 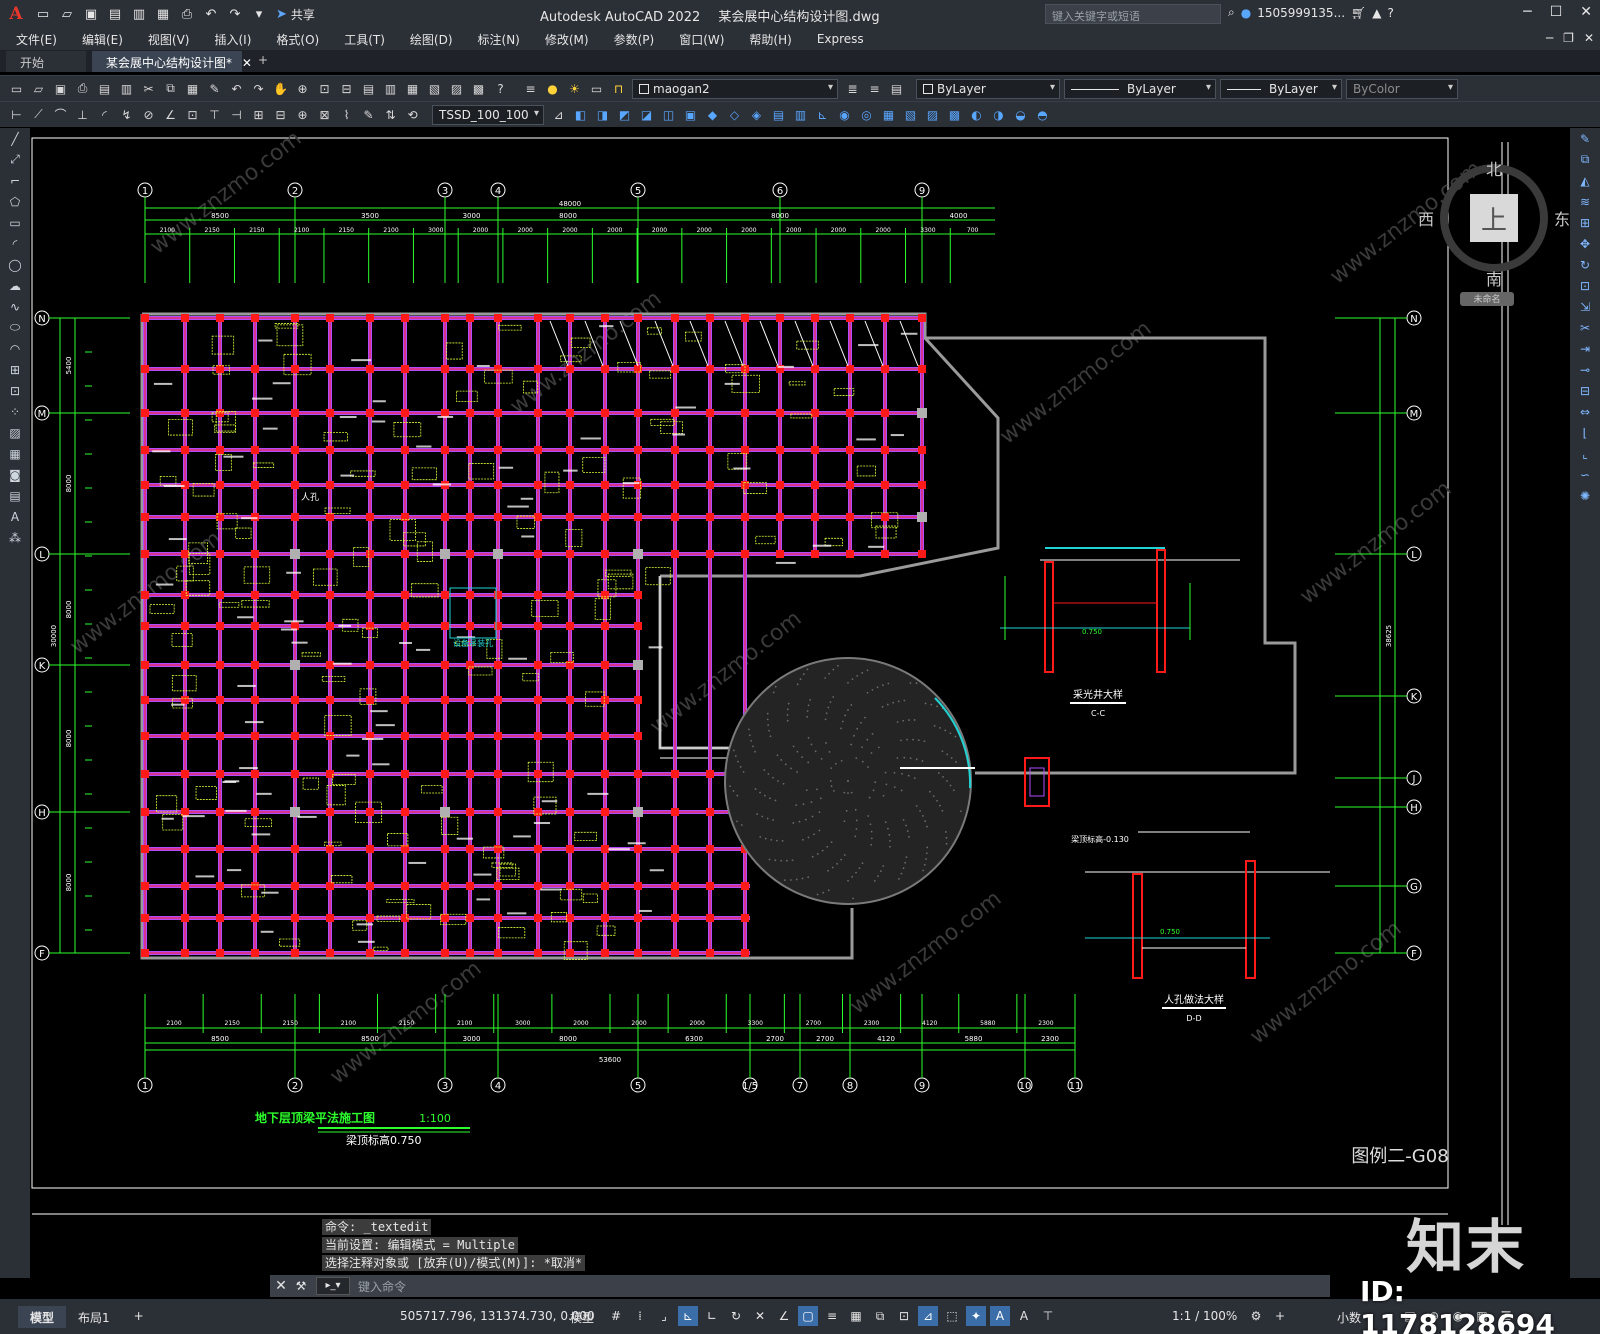 I want to click on dimstyle-dropdown: TSSD_100_100, so click(x=488, y=114).